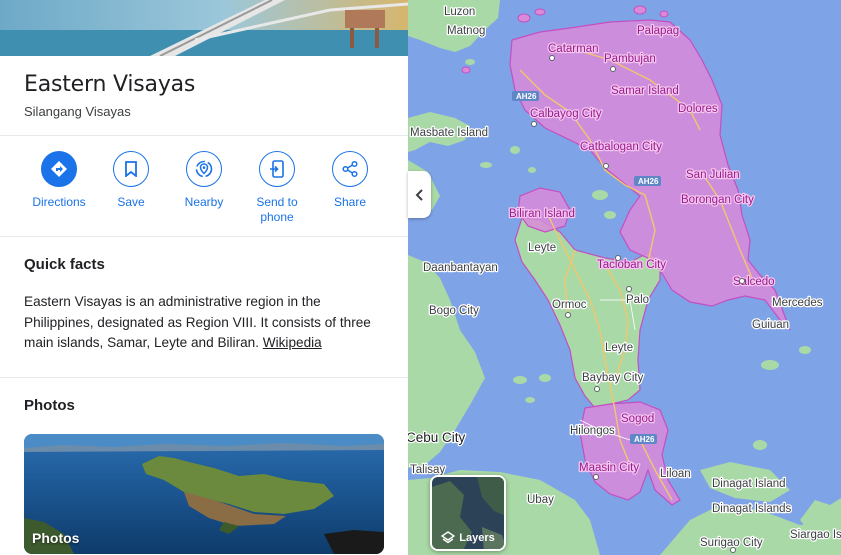 This screenshot has height=555, width=841. I want to click on directions-label: Directions, so click(59, 202).